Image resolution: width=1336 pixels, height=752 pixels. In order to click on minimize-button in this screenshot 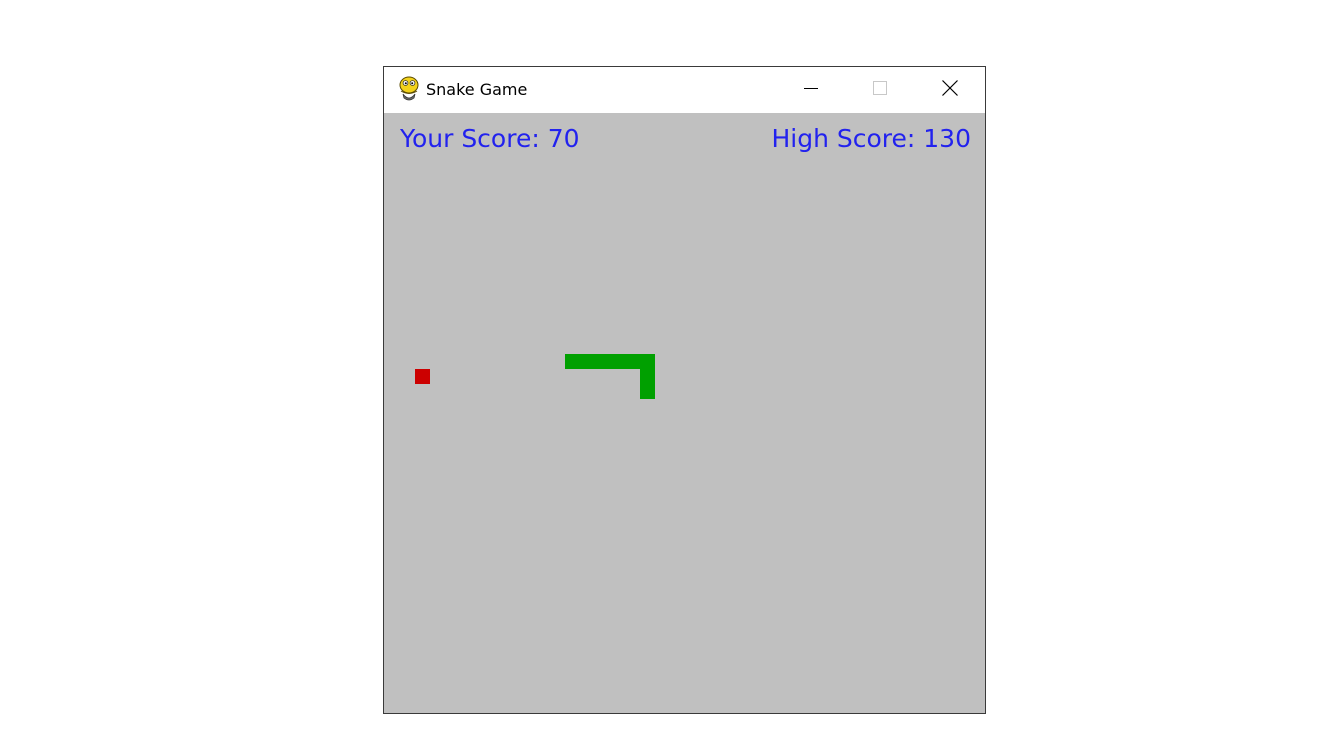, I will do `click(811, 90)`.